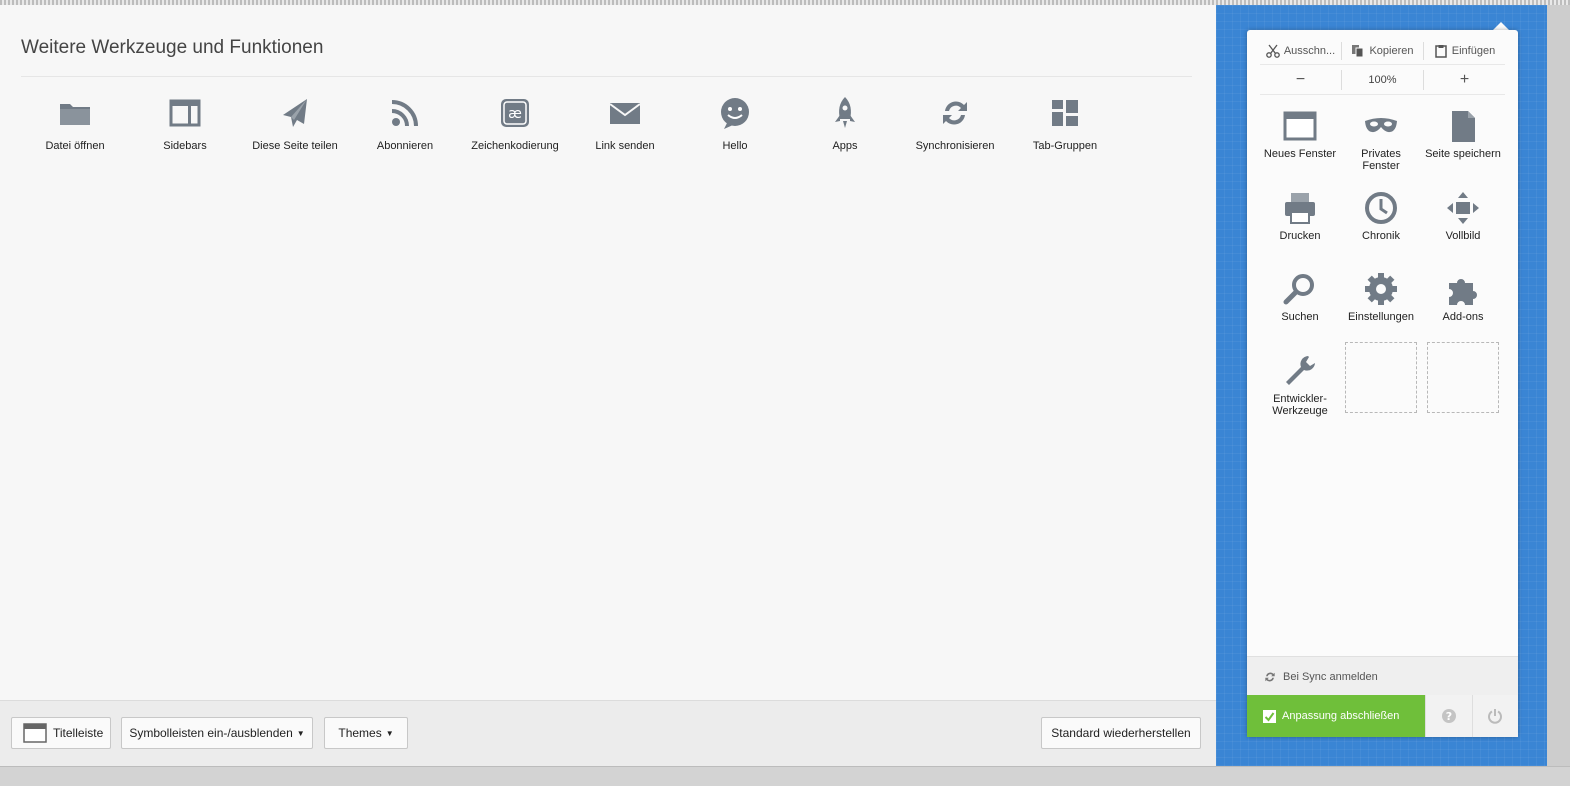 This screenshot has width=1570, height=786. What do you see at coordinates (1463, 154) in the screenshot?
I see `item-label: Seite speichern` at bounding box center [1463, 154].